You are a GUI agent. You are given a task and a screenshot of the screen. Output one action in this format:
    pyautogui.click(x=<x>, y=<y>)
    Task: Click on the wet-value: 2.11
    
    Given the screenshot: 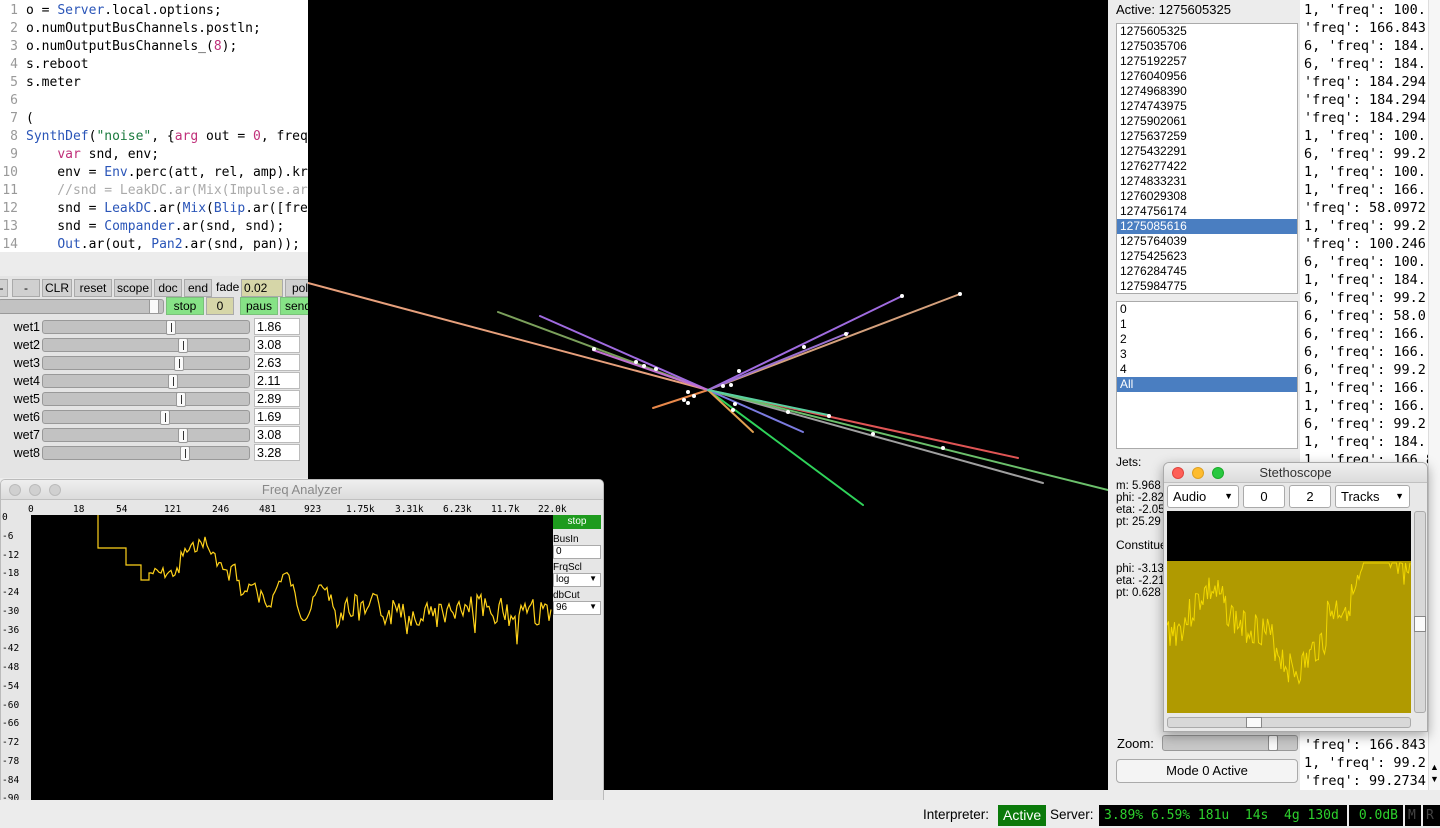 What is the action you would take?
    pyautogui.click(x=277, y=380)
    